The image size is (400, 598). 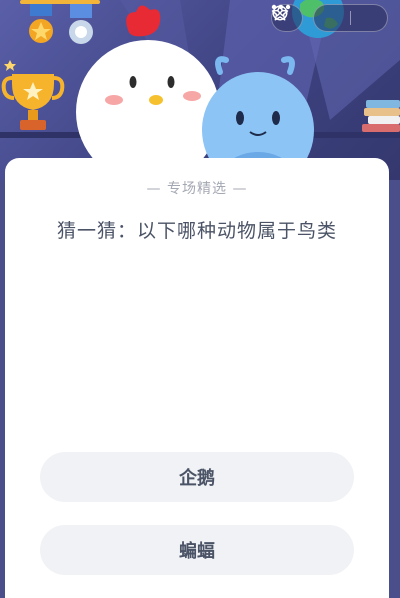 I want to click on menu-capsule, so click(x=329, y=18).